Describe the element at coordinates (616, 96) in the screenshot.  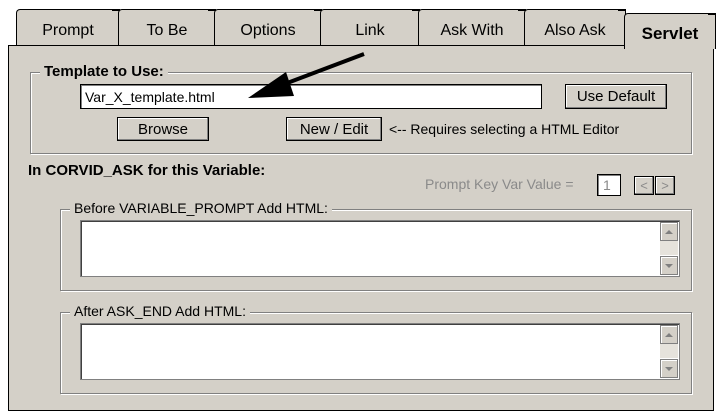
I see `use-default-button: Use Default` at that location.